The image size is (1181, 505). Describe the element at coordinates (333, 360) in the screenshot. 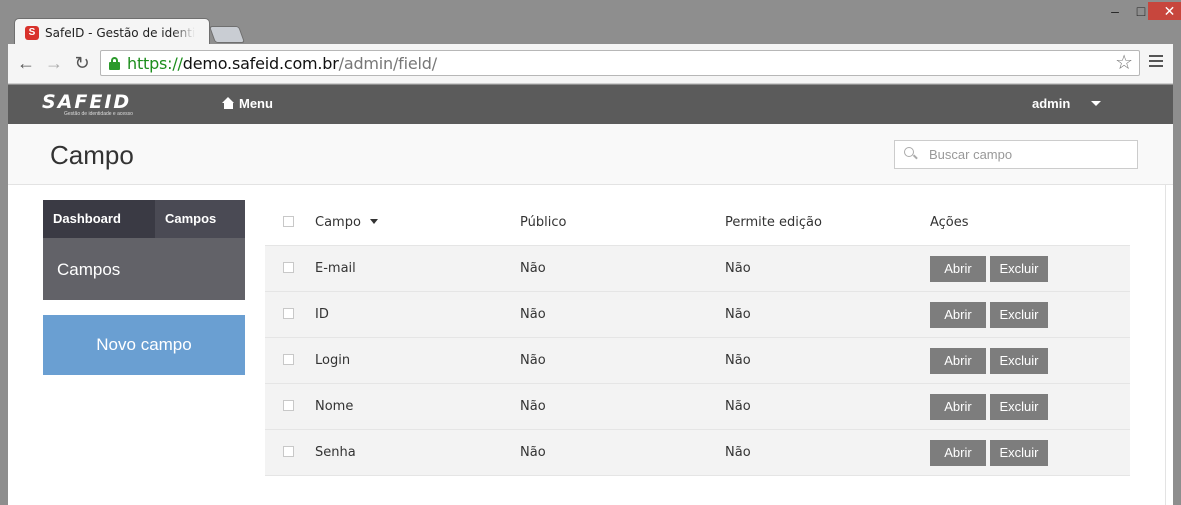

I see `cell-campo: Login` at that location.